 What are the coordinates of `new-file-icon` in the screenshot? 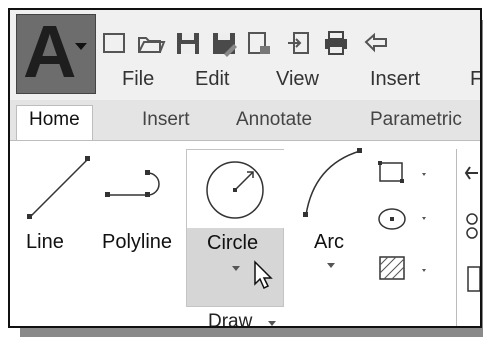 It's located at (114, 43).